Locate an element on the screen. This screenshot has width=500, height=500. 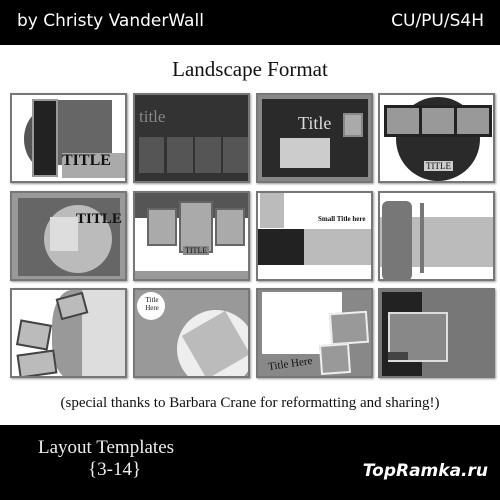
author-label: by Christy VanderWall is located at coordinates (110, 21).